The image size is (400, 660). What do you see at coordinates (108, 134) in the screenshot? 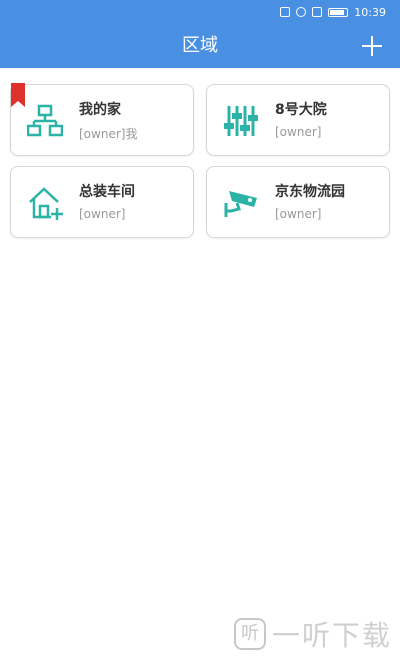
I see `area-owner: [owner]我` at bounding box center [108, 134].